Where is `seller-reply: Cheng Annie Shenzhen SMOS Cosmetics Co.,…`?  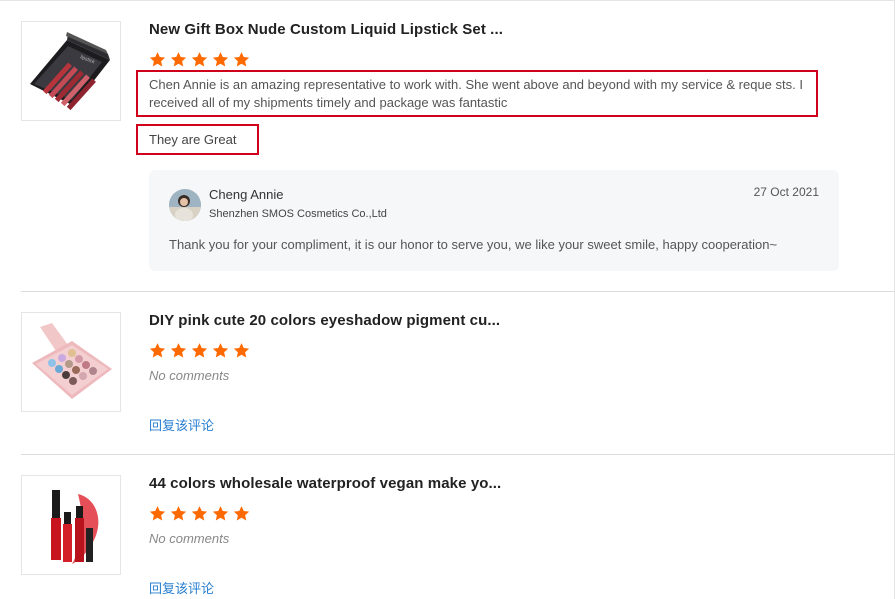
seller-reply: Cheng Annie Shenzhen SMOS Cosmetics Co.,… is located at coordinates (494, 220).